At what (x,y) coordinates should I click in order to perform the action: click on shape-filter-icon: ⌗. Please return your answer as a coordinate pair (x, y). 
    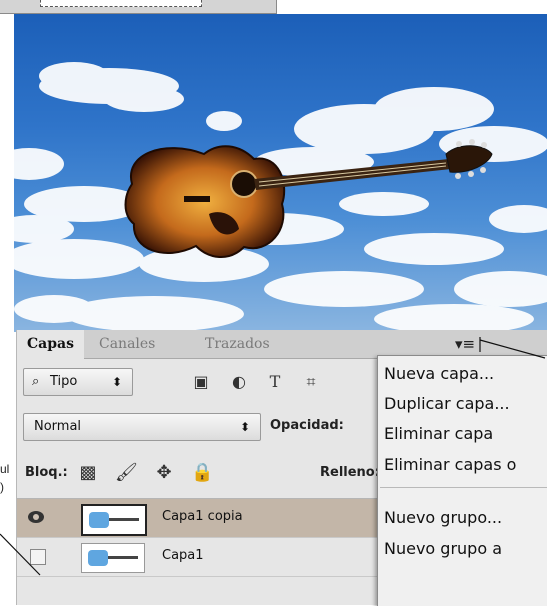
    Looking at the image, I should click on (311, 382).